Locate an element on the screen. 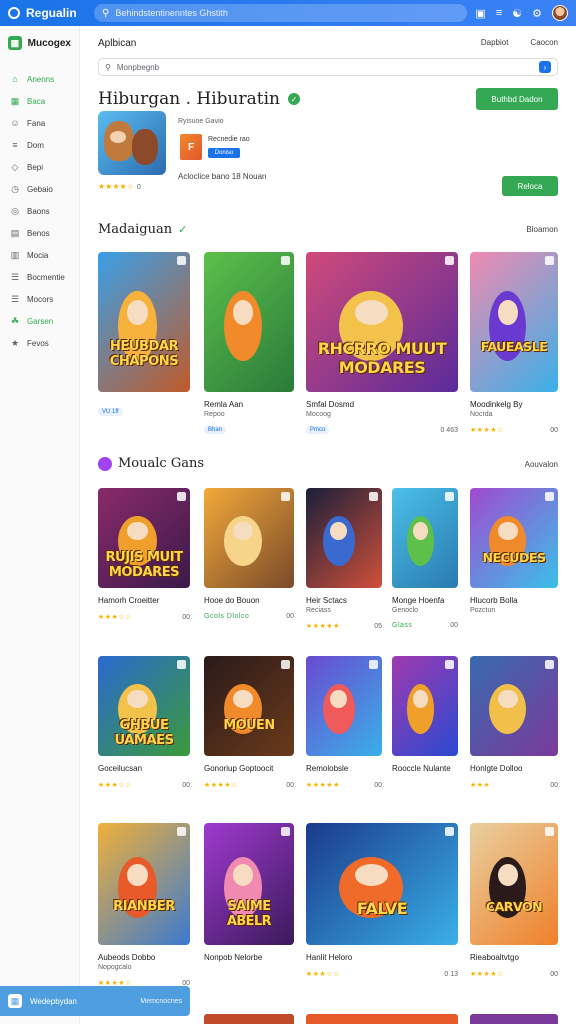  app-card: Heir Sctacs Reciass ★★★★★ 05 is located at coordinates (344, 559).